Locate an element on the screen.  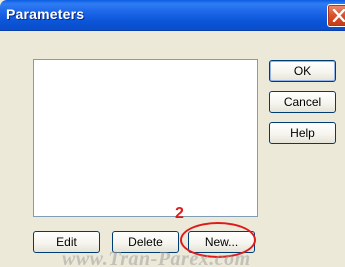
ok-button: OK is located at coordinates (302, 71).